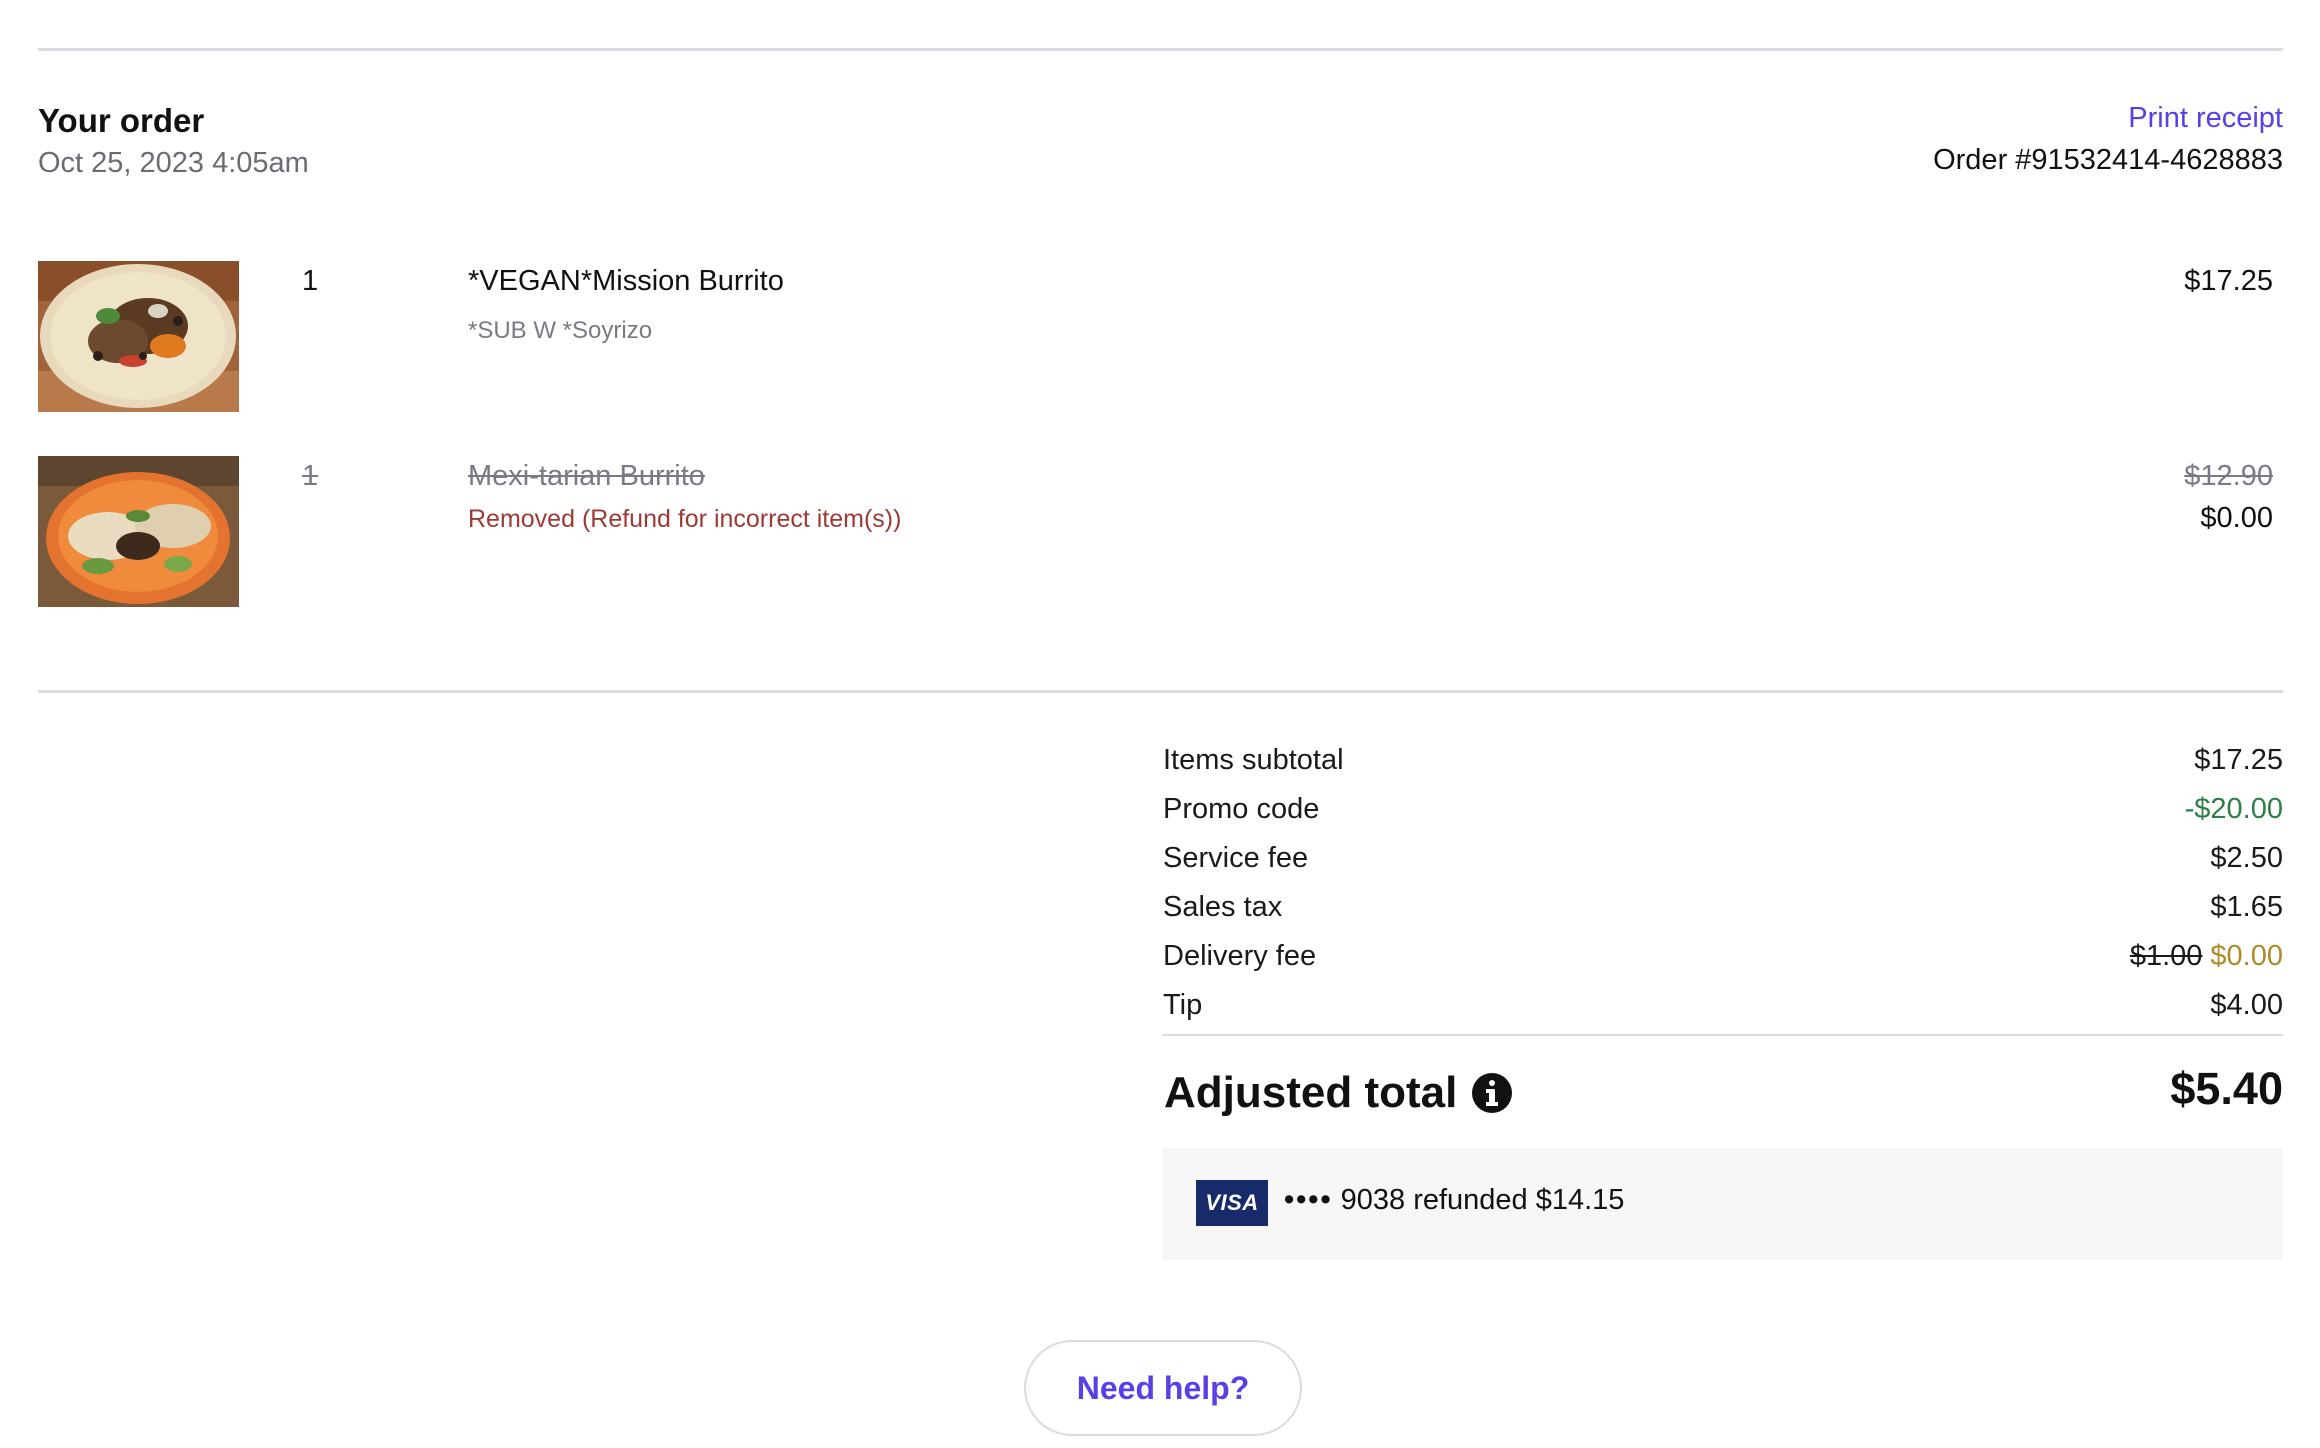 This screenshot has height=1448, width=2320. Describe the element at coordinates (2228, 476) in the screenshot. I see `item-original-price: $12.90` at that location.